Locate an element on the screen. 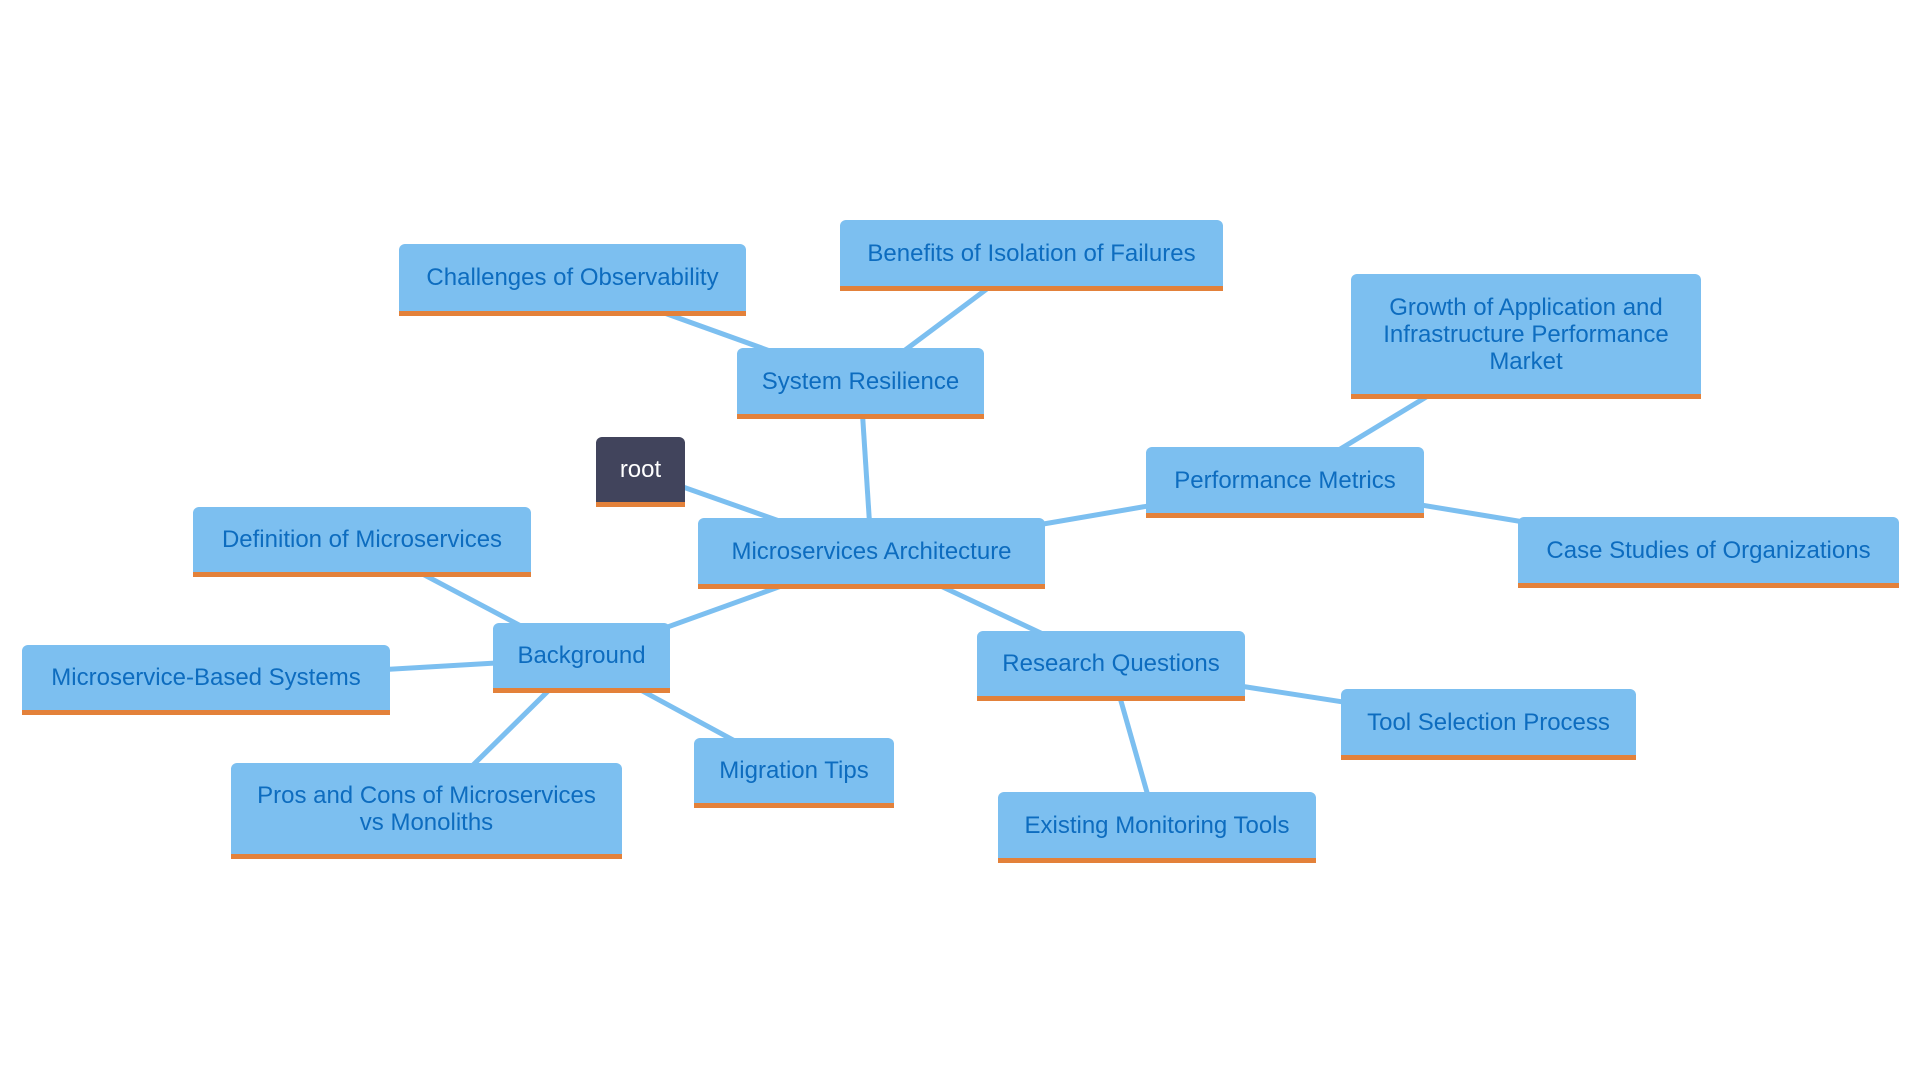  node-background: Background is located at coordinates (581, 658).